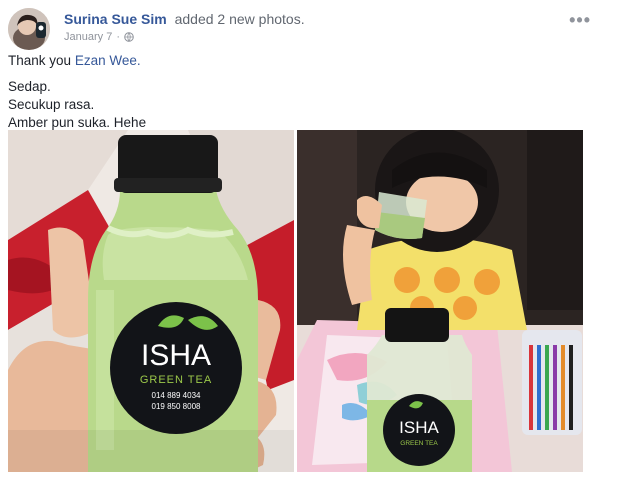 Image resolution: width=633 pixels, height=482 pixels. I want to click on globe-icon, so click(129, 37).